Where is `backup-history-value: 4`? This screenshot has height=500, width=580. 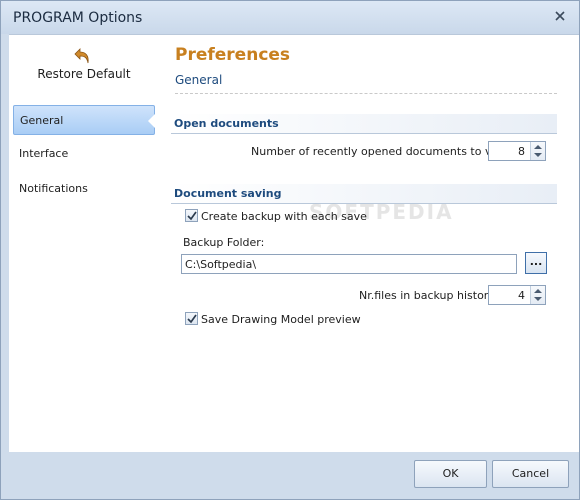 backup-history-value: 4 is located at coordinates (521, 295).